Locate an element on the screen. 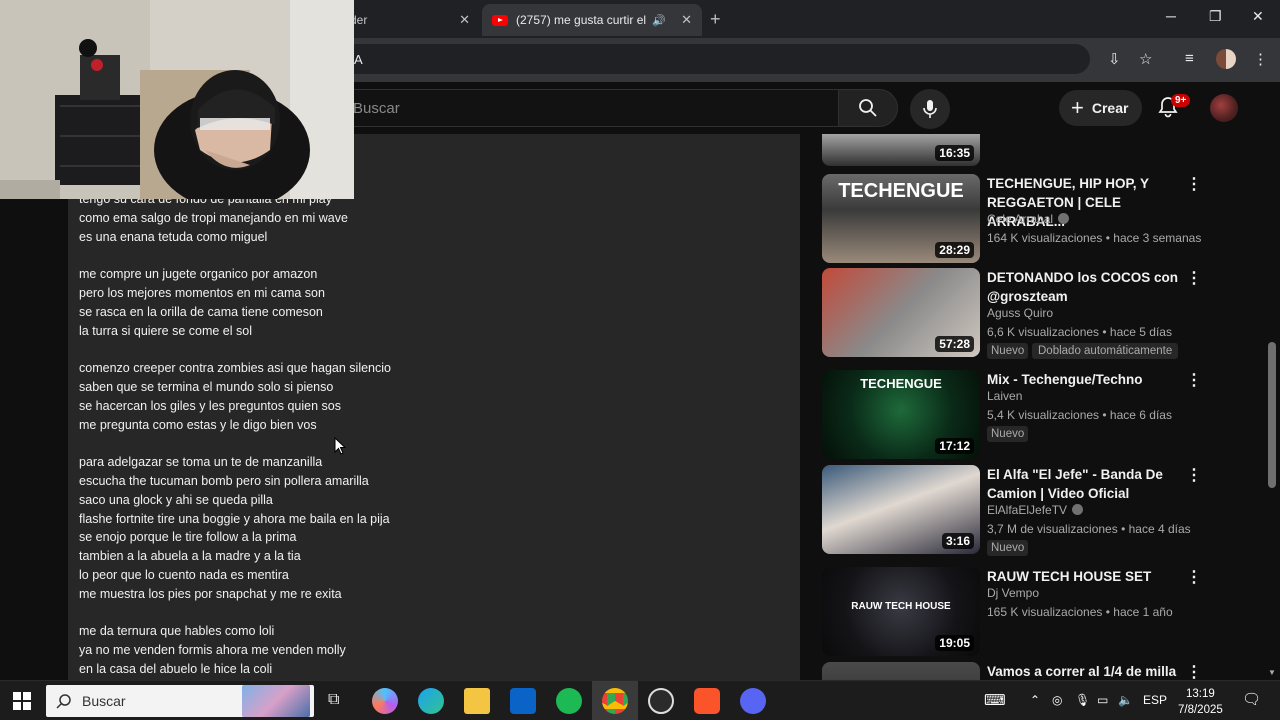 The width and height of the screenshot is (1280, 720). scroll-down-arrow-icon: ▼ is located at coordinates (1272, 672).